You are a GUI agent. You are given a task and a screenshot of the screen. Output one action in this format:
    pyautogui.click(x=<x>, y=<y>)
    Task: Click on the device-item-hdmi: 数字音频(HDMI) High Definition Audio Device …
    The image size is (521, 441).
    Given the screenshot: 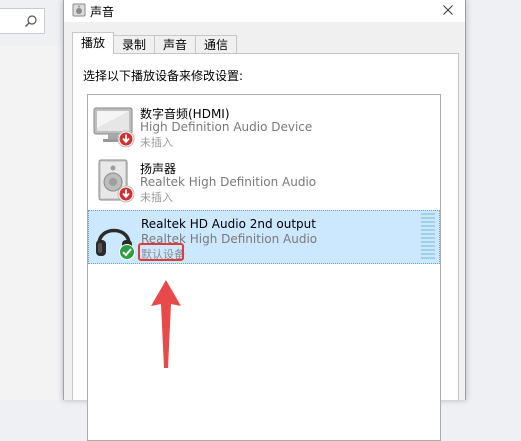 What is the action you would take?
    pyautogui.click(x=264, y=126)
    